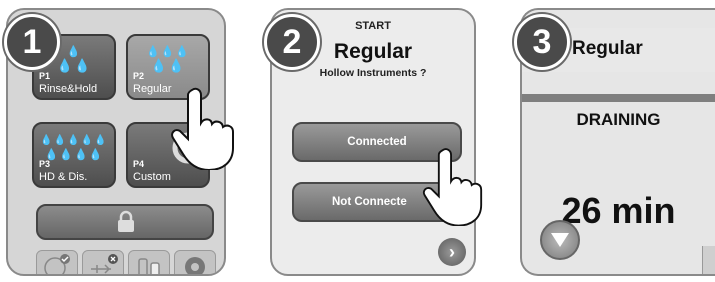 The image size is (715, 282). Describe the element at coordinates (103, 262) in the screenshot. I see `usb-error-icon` at that location.